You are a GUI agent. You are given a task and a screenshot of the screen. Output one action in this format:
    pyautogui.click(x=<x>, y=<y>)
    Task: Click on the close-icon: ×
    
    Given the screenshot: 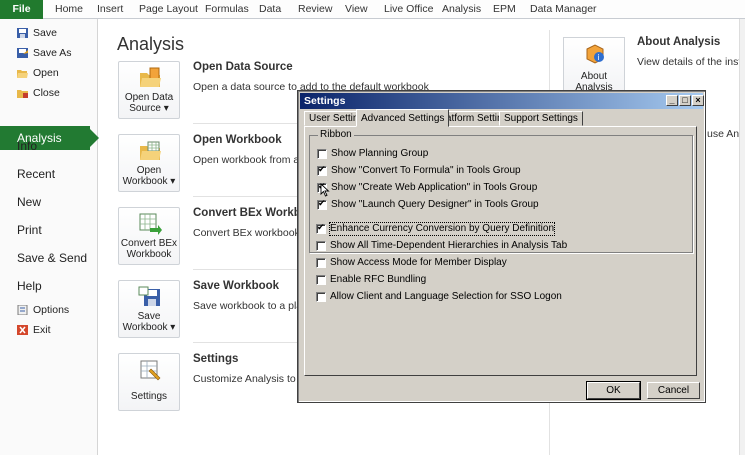 What is the action you would take?
    pyautogui.click(x=698, y=100)
    